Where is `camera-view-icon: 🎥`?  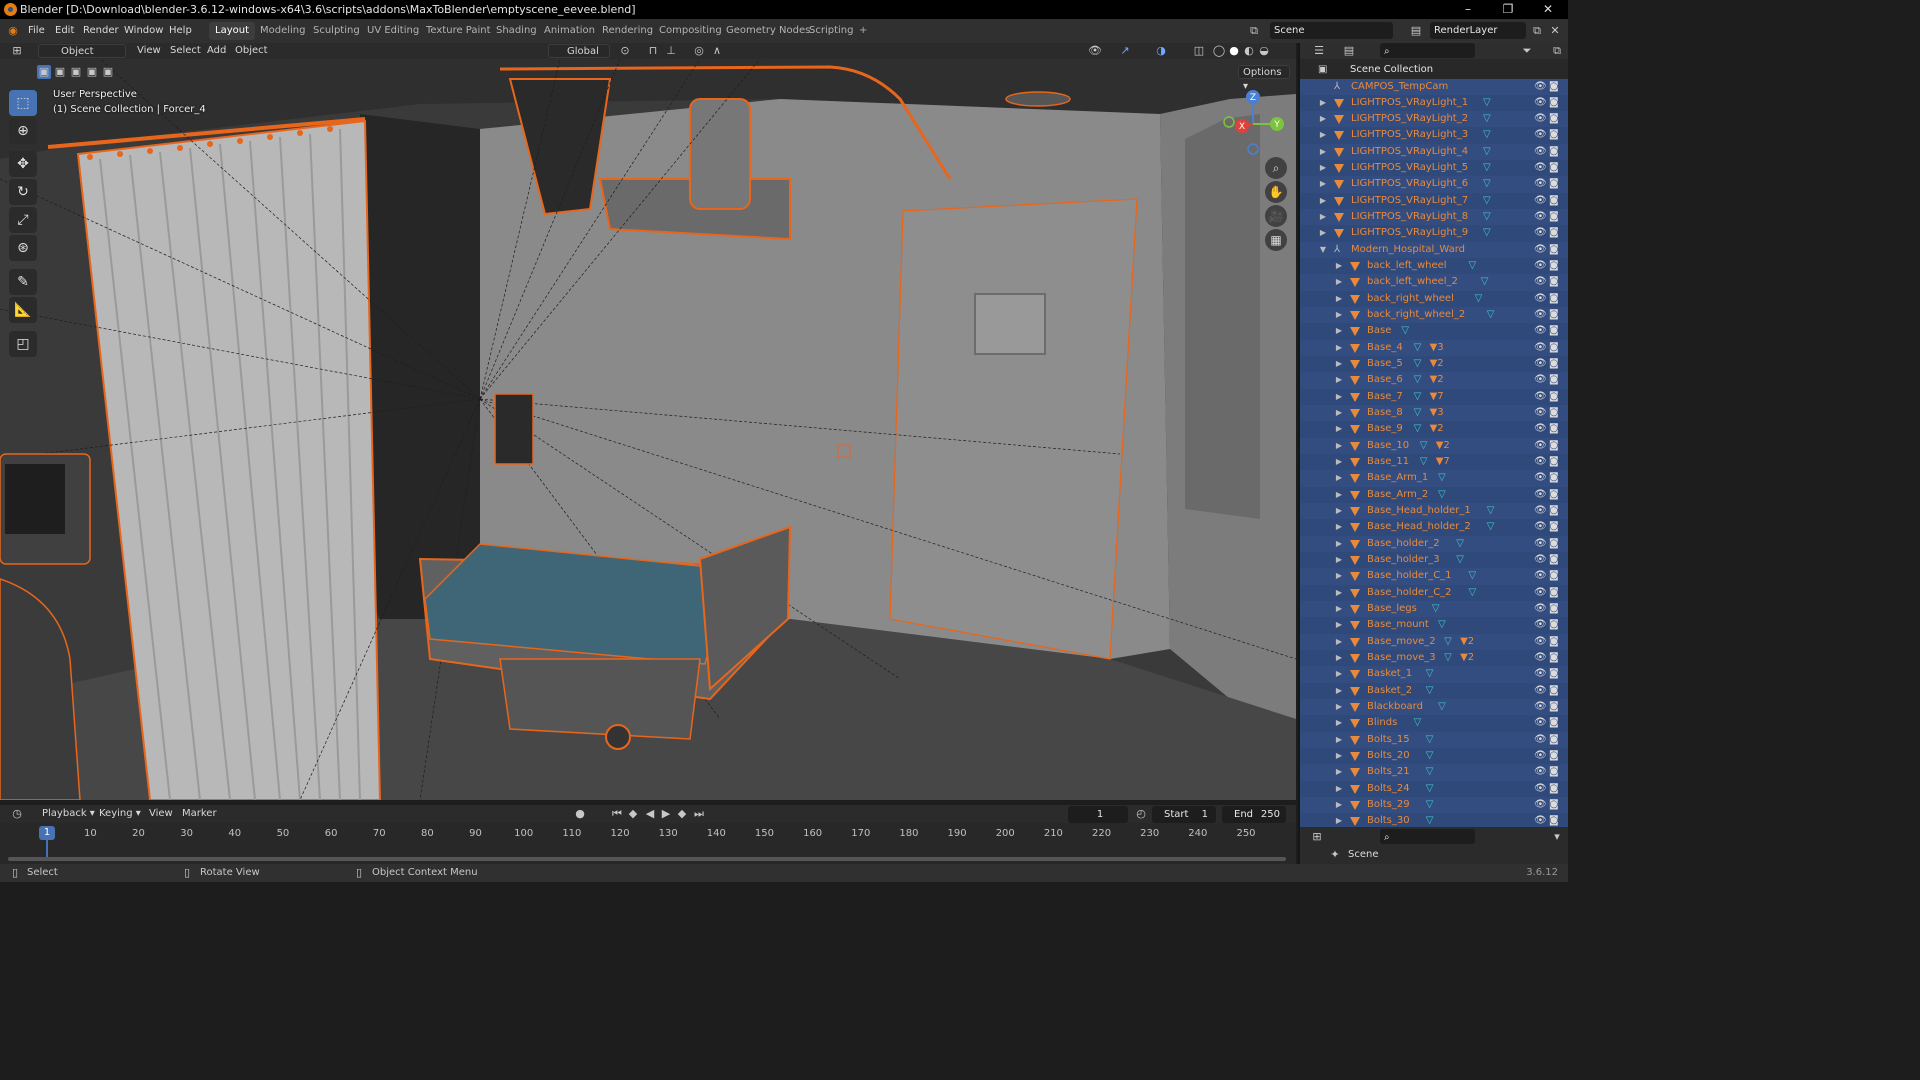 camera-view-icon: 🎥 is located at coordinates (1276, 216).